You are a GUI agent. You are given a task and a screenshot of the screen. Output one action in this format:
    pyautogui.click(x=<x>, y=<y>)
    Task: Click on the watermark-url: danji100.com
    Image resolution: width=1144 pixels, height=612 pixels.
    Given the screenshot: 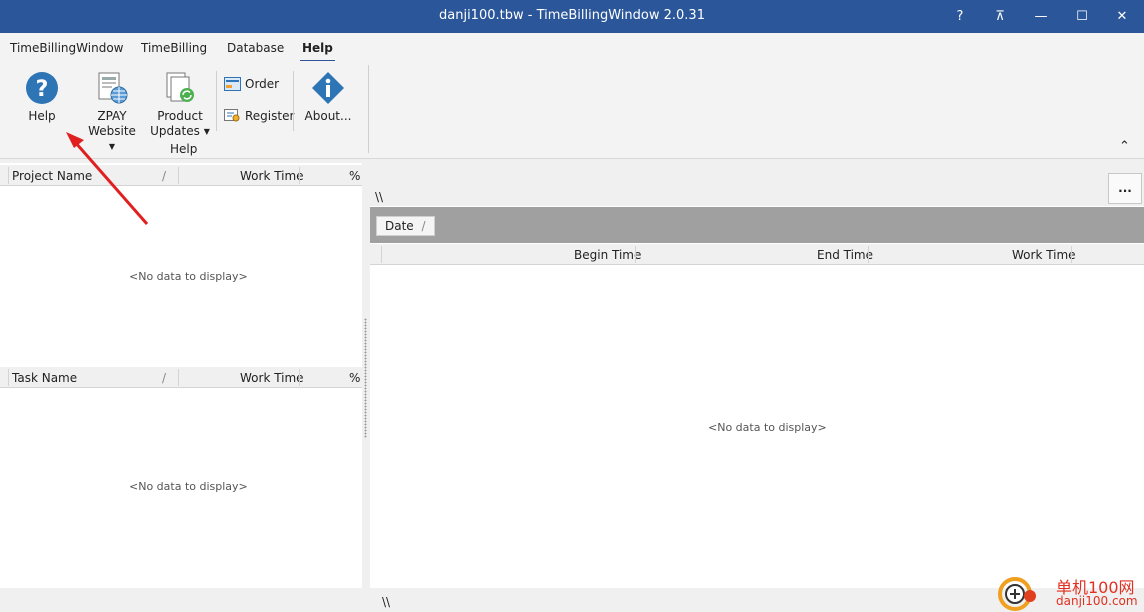 What is the action you would take?
    pyautogui.click(x=1097, y=601)
    